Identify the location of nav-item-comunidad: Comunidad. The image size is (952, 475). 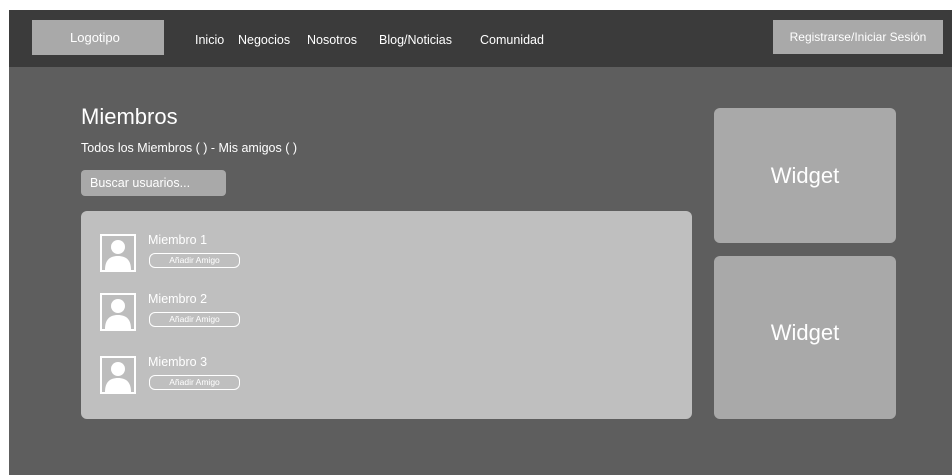
(512, 40).